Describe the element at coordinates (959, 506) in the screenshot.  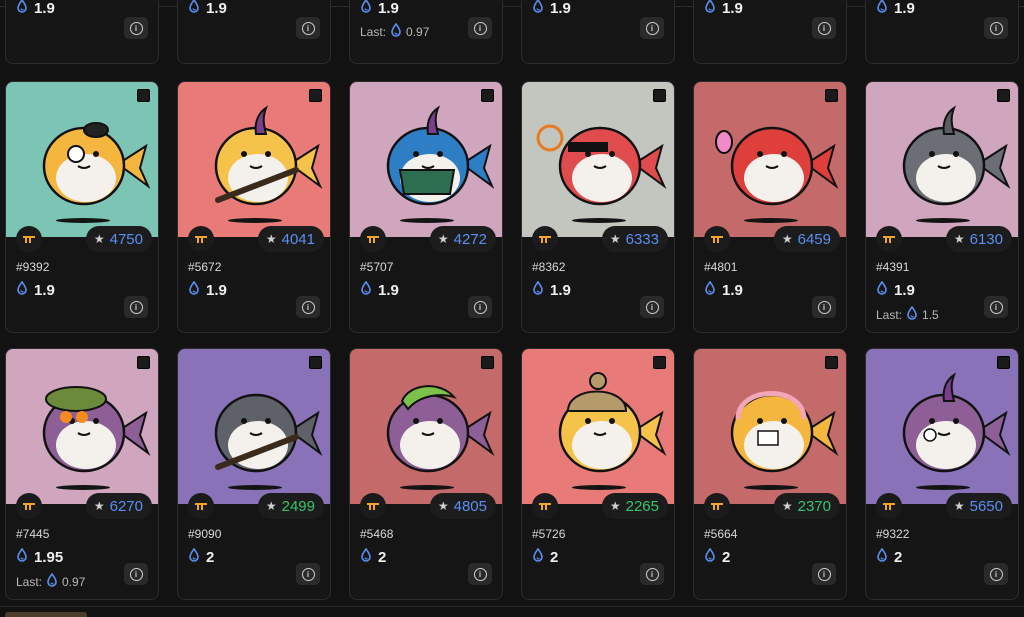
I see `star-icon: ★` at that location.